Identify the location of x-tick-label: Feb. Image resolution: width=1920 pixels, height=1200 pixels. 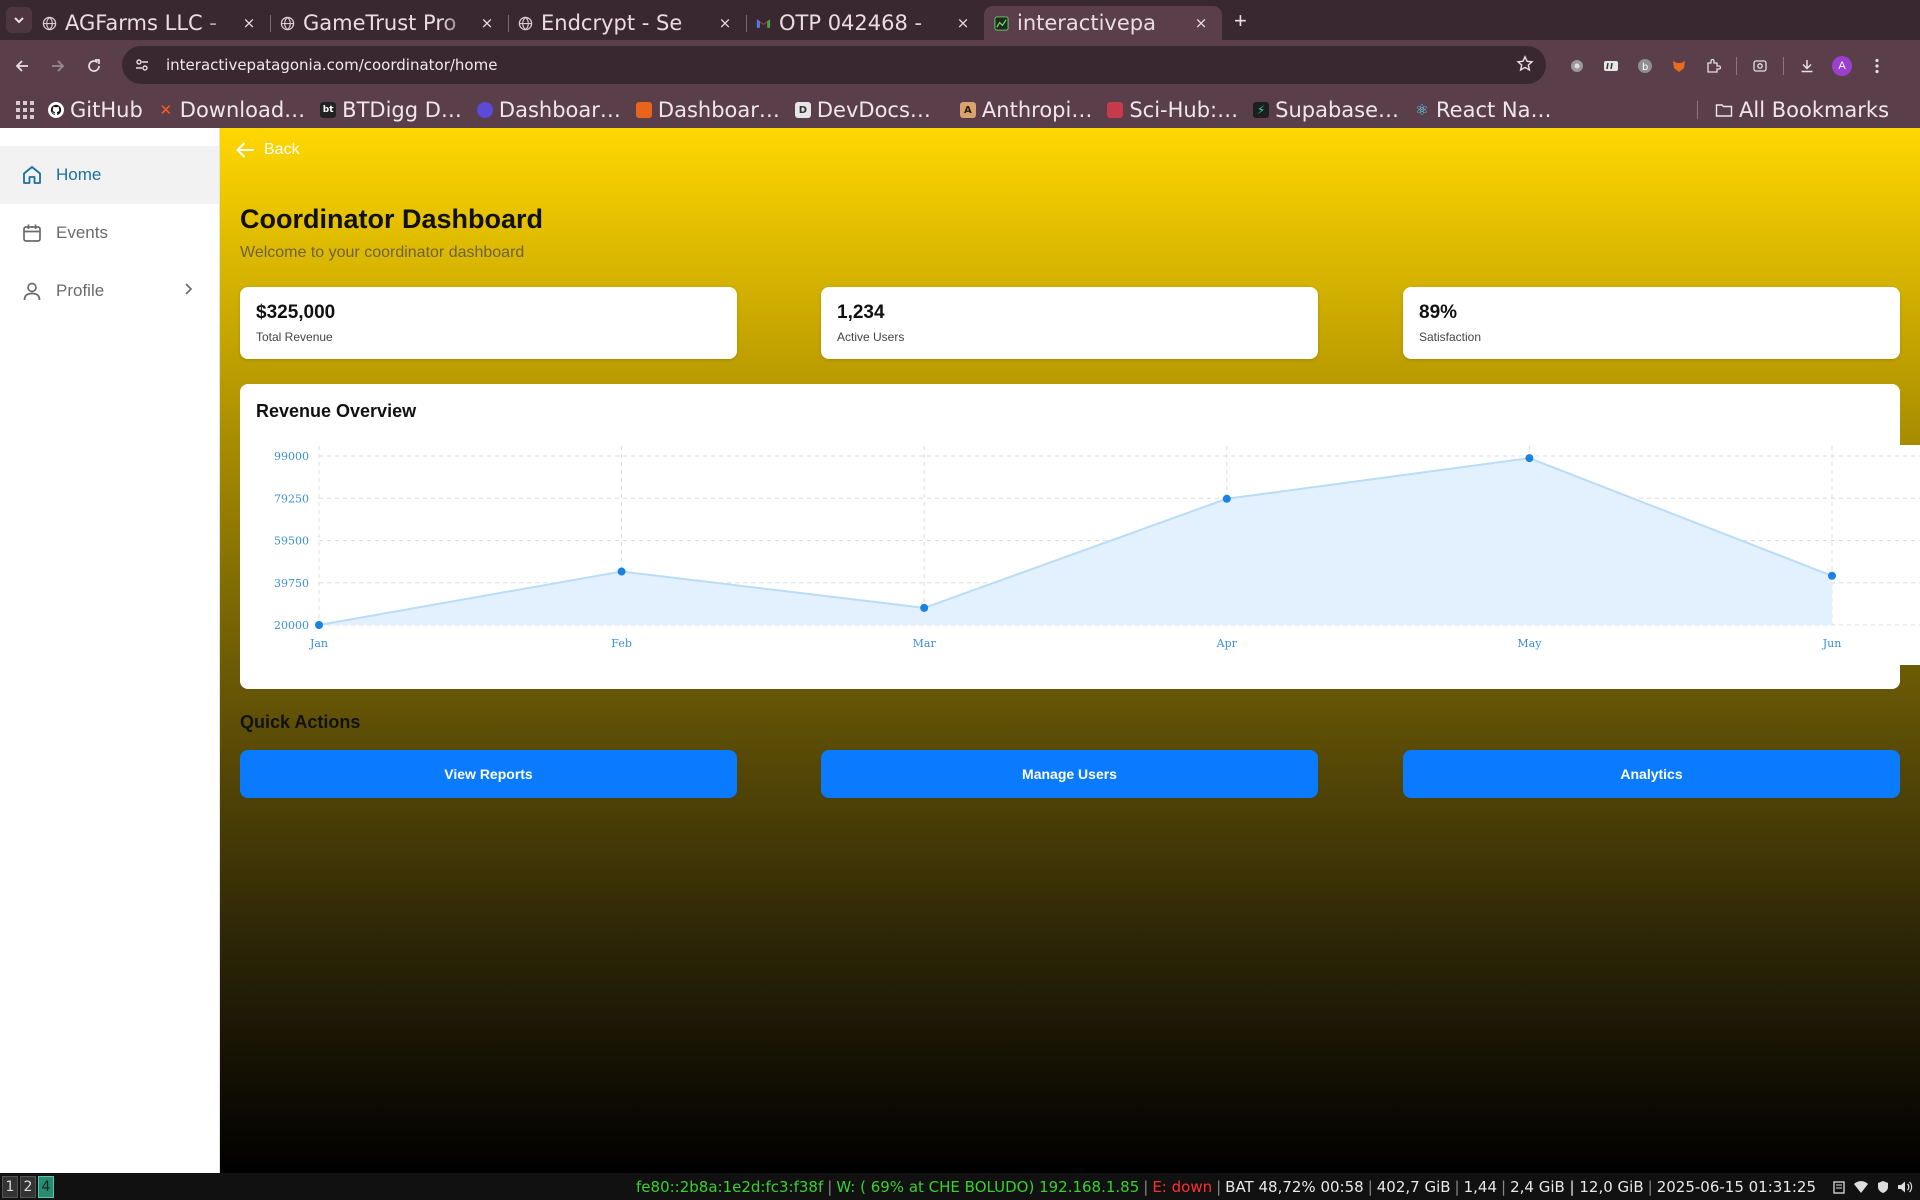
(621, 643).